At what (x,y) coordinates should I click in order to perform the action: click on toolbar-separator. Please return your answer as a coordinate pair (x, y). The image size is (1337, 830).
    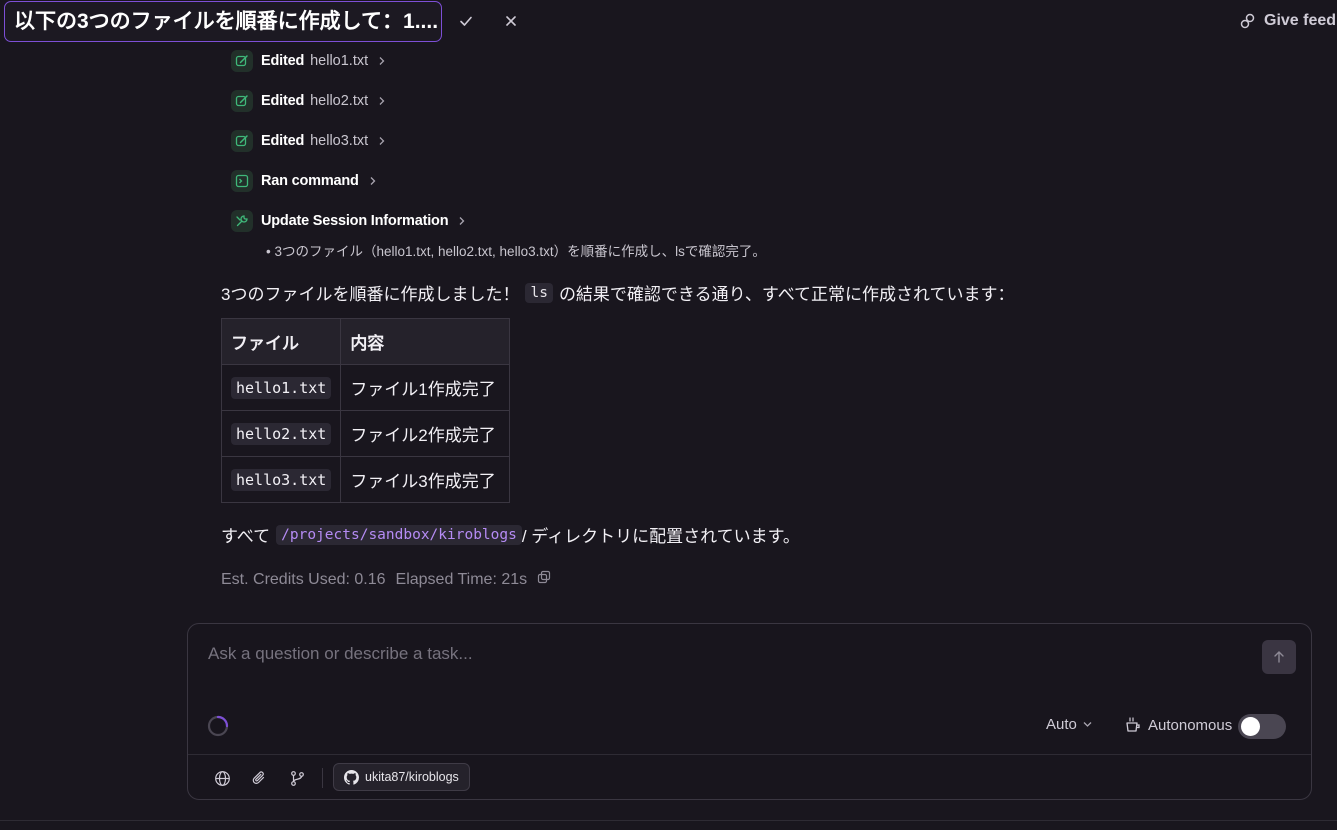
    Looking at the image, I should click on (322, 778).